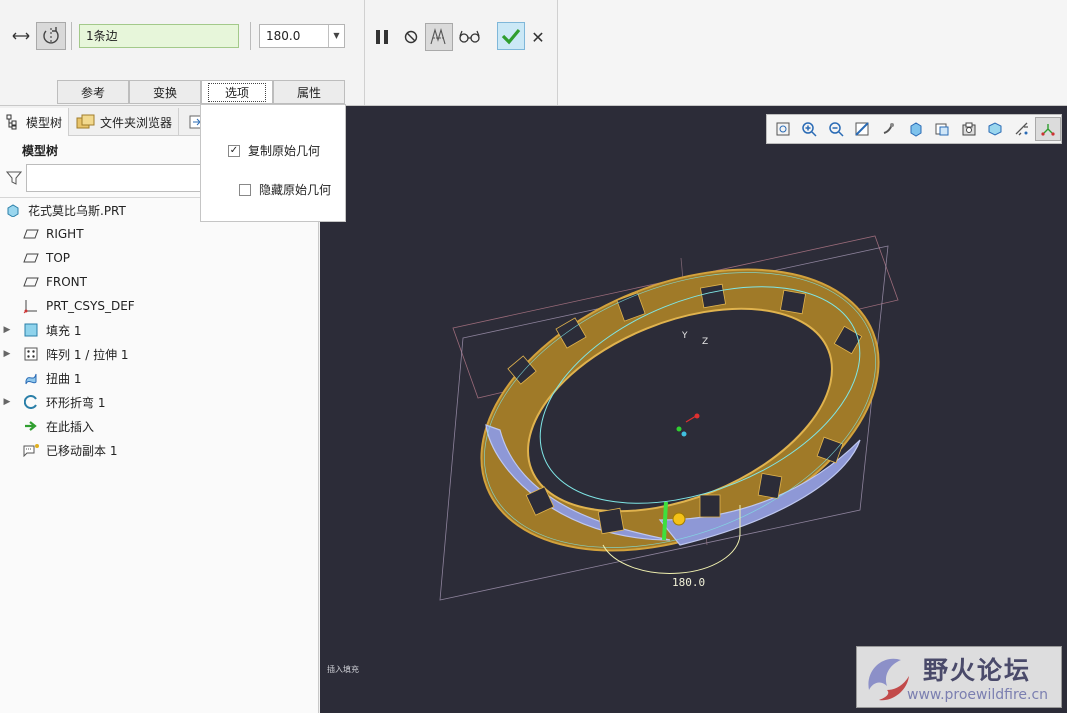 The width and height of the screenshot is (1067, 713). I want to click on cancel-button: ✕, so click(538, 37).